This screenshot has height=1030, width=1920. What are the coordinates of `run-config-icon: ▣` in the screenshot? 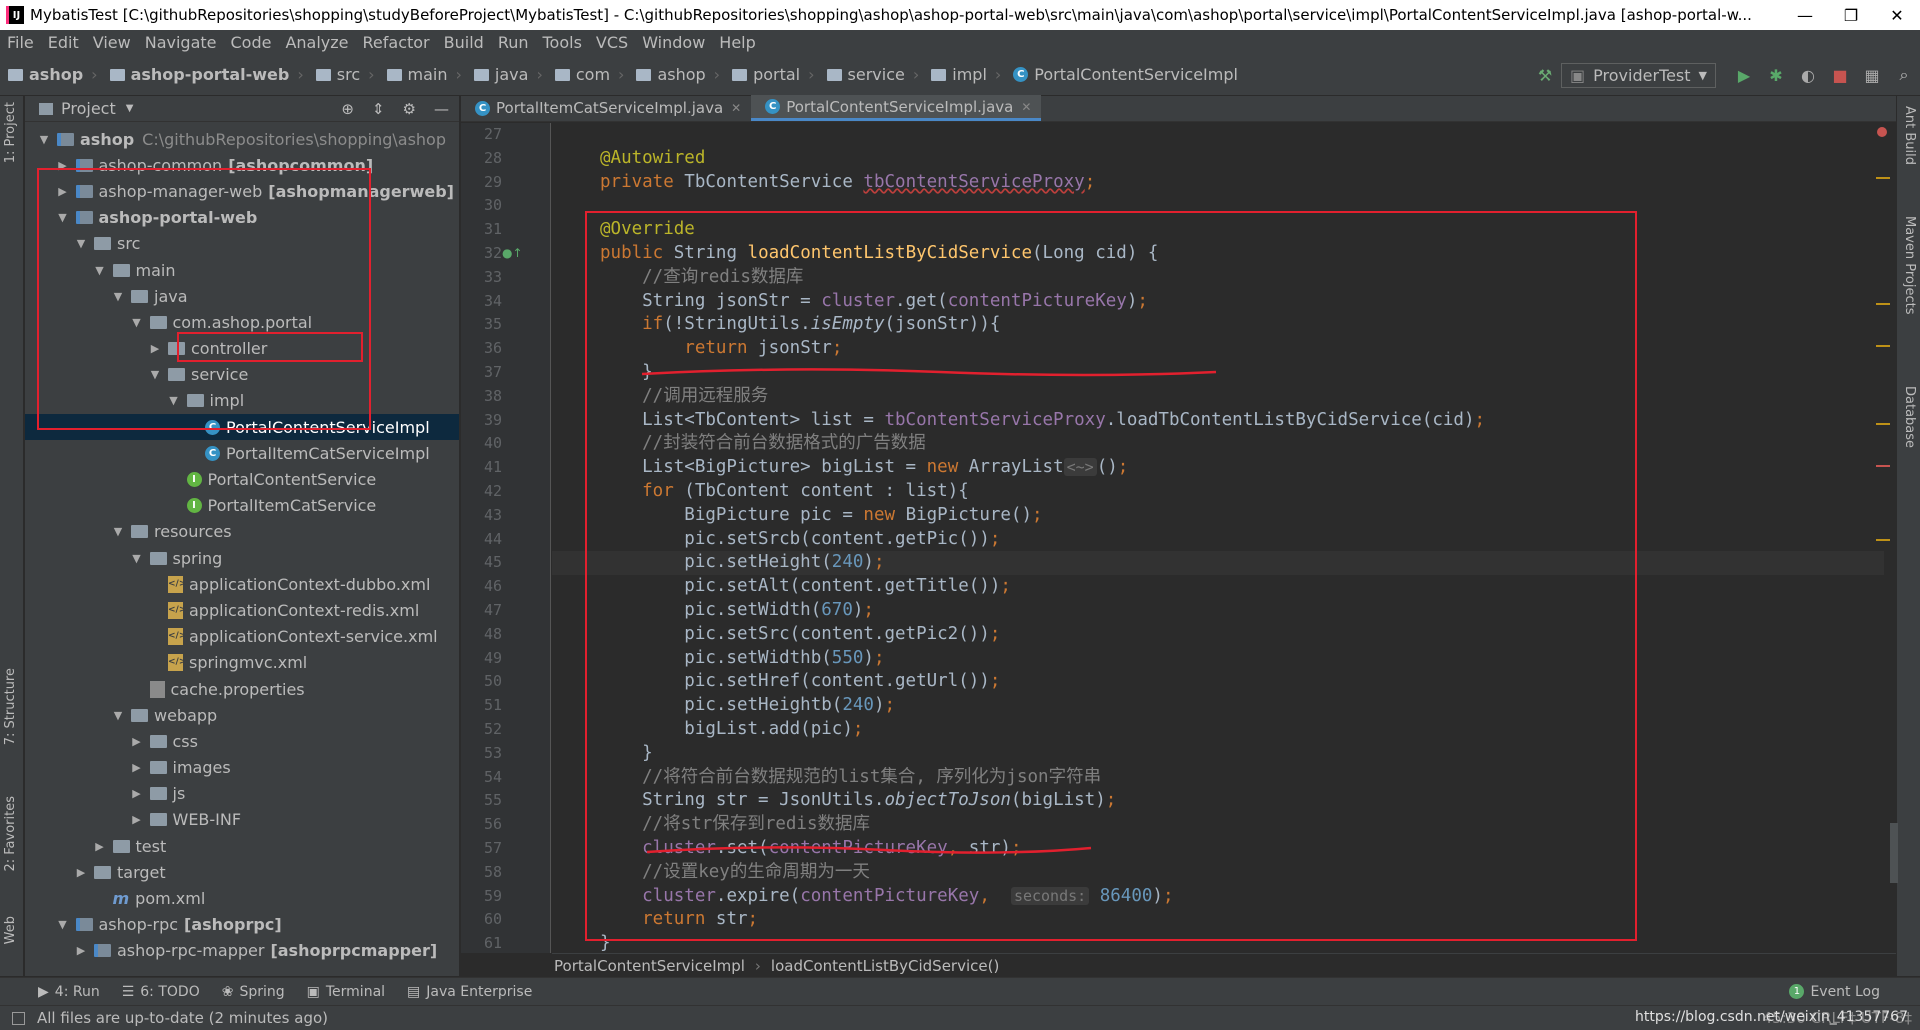 It's located at (1578, 75).